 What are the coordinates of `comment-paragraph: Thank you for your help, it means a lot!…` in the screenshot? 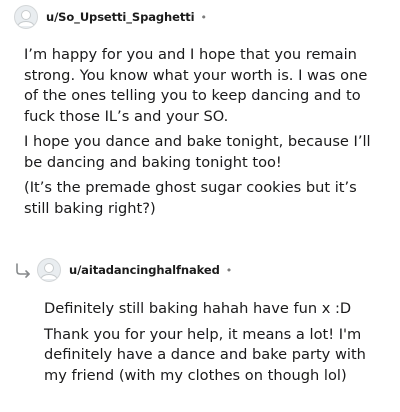 It's located at (205, 354).